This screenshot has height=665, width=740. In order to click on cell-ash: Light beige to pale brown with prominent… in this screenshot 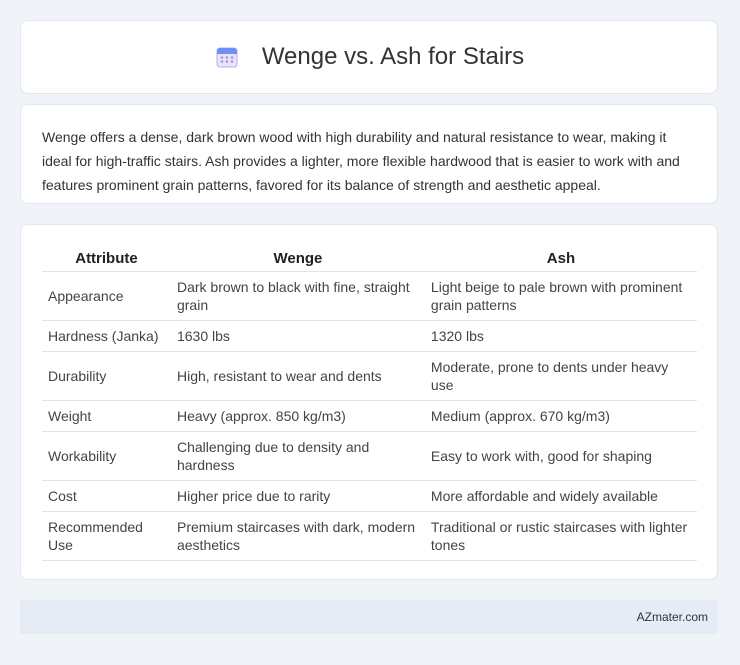, I will do `click(560, 296)`.